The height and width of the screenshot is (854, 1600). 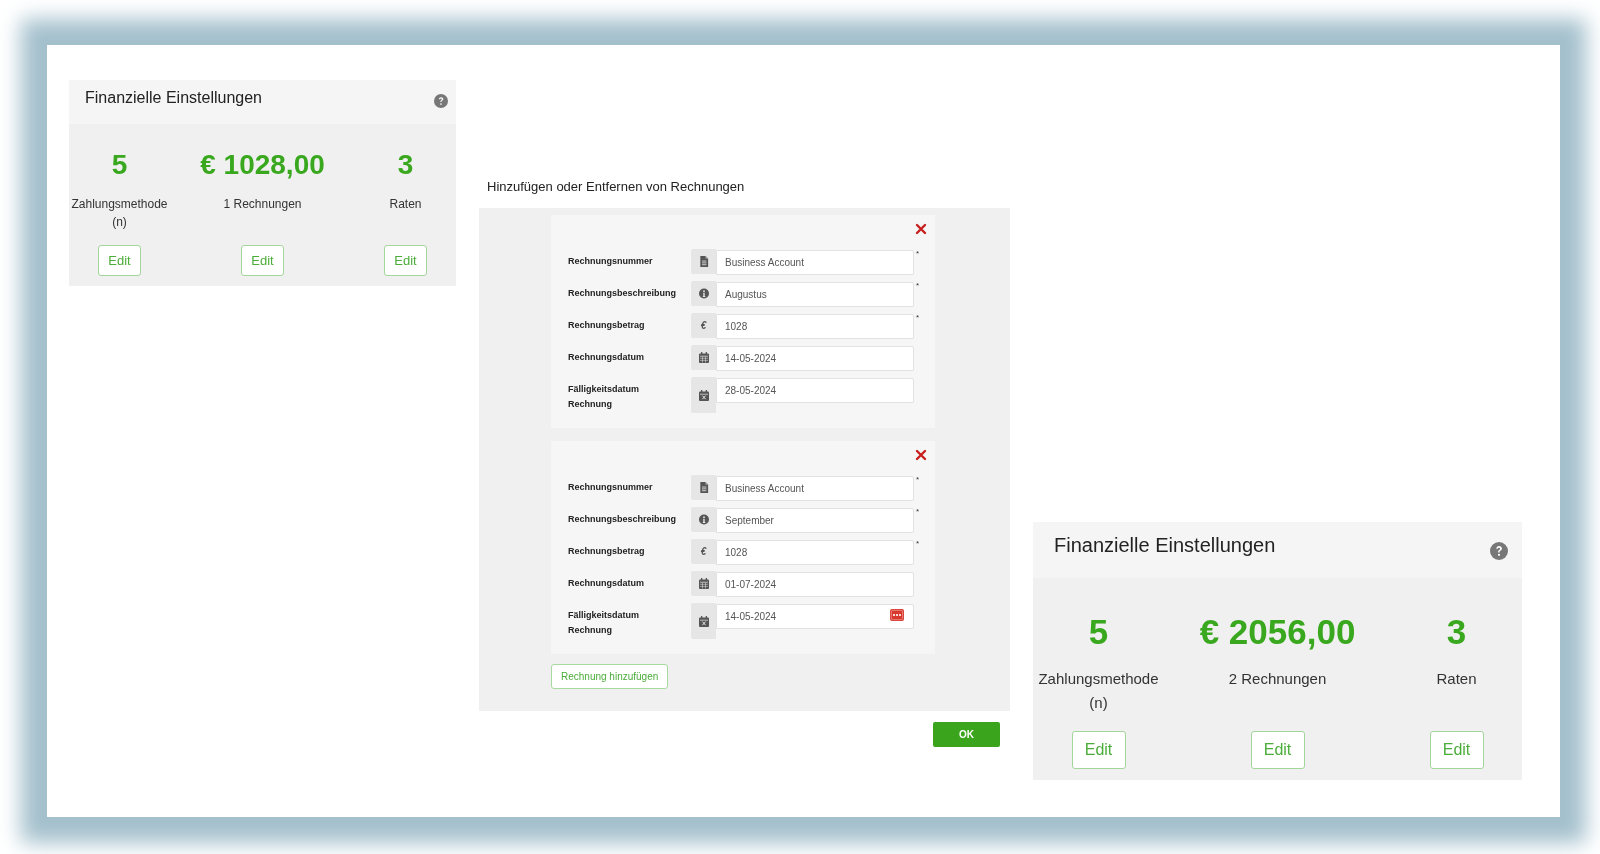 What do you see at coordinates (1277, 632) in the screenshot?
I see `stat-value: € 2056,00` at bounding box center [1277, 632].